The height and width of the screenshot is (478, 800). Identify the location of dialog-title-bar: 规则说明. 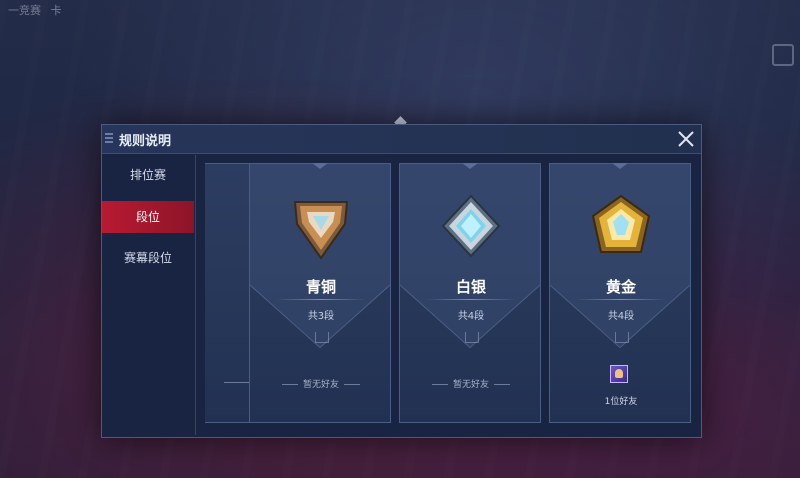
(401, 139).